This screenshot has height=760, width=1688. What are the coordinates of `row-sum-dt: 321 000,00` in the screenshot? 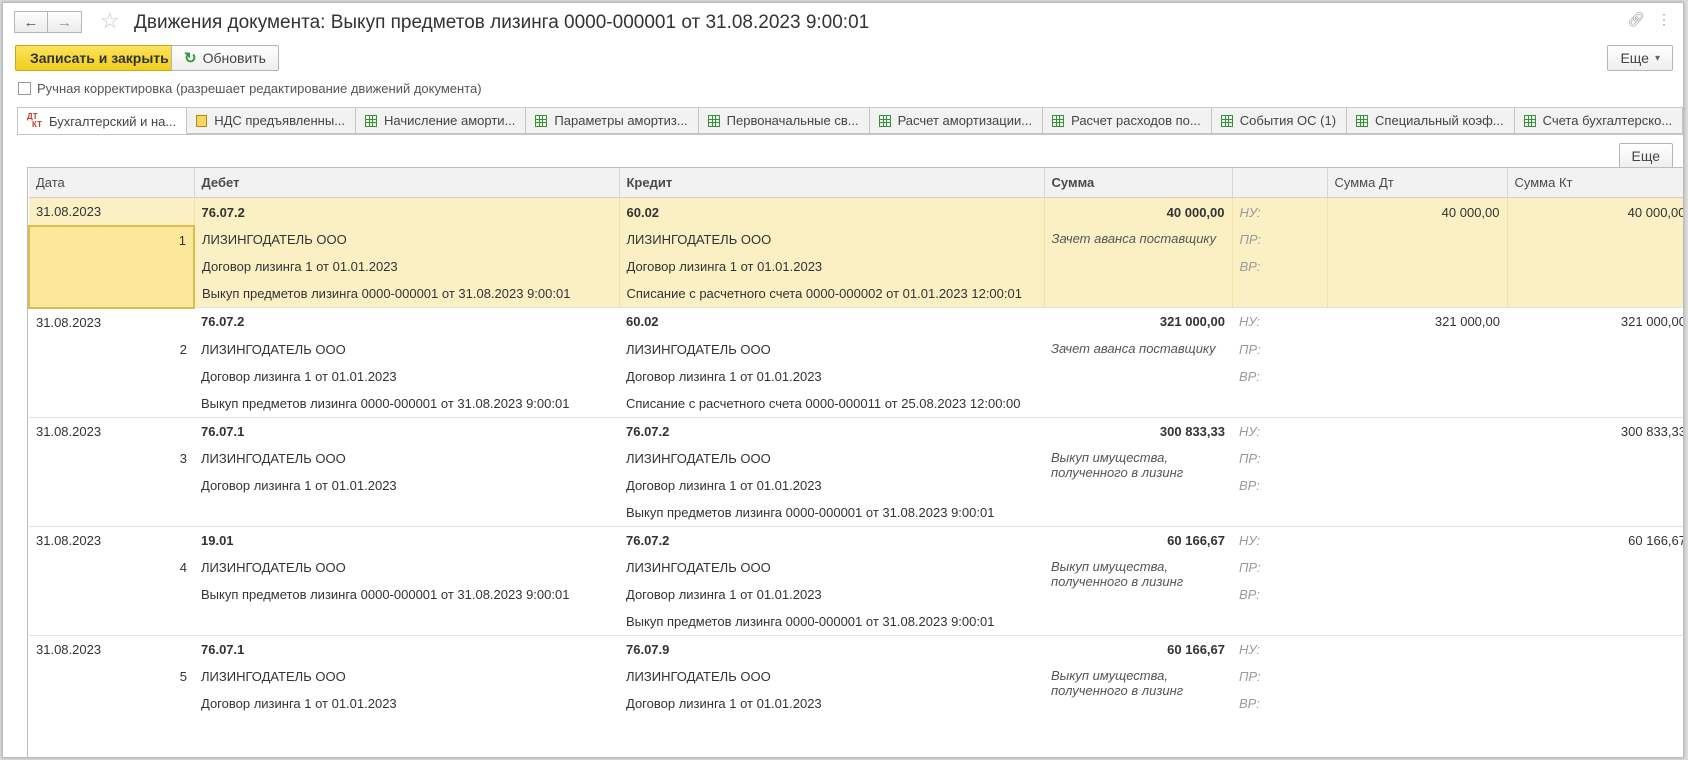 It's located at (1417, 321).